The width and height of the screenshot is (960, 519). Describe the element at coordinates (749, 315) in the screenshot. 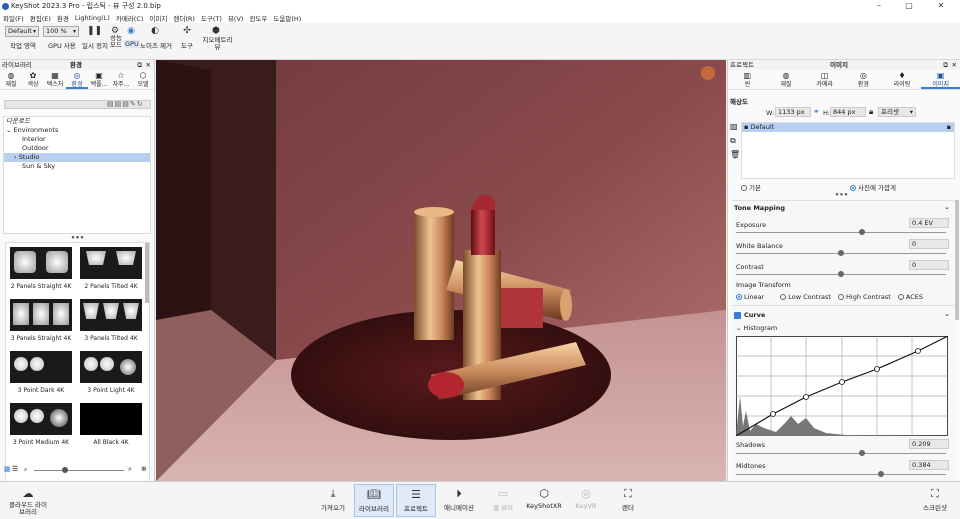

I see `curve-checkbox: Curve` at that location.